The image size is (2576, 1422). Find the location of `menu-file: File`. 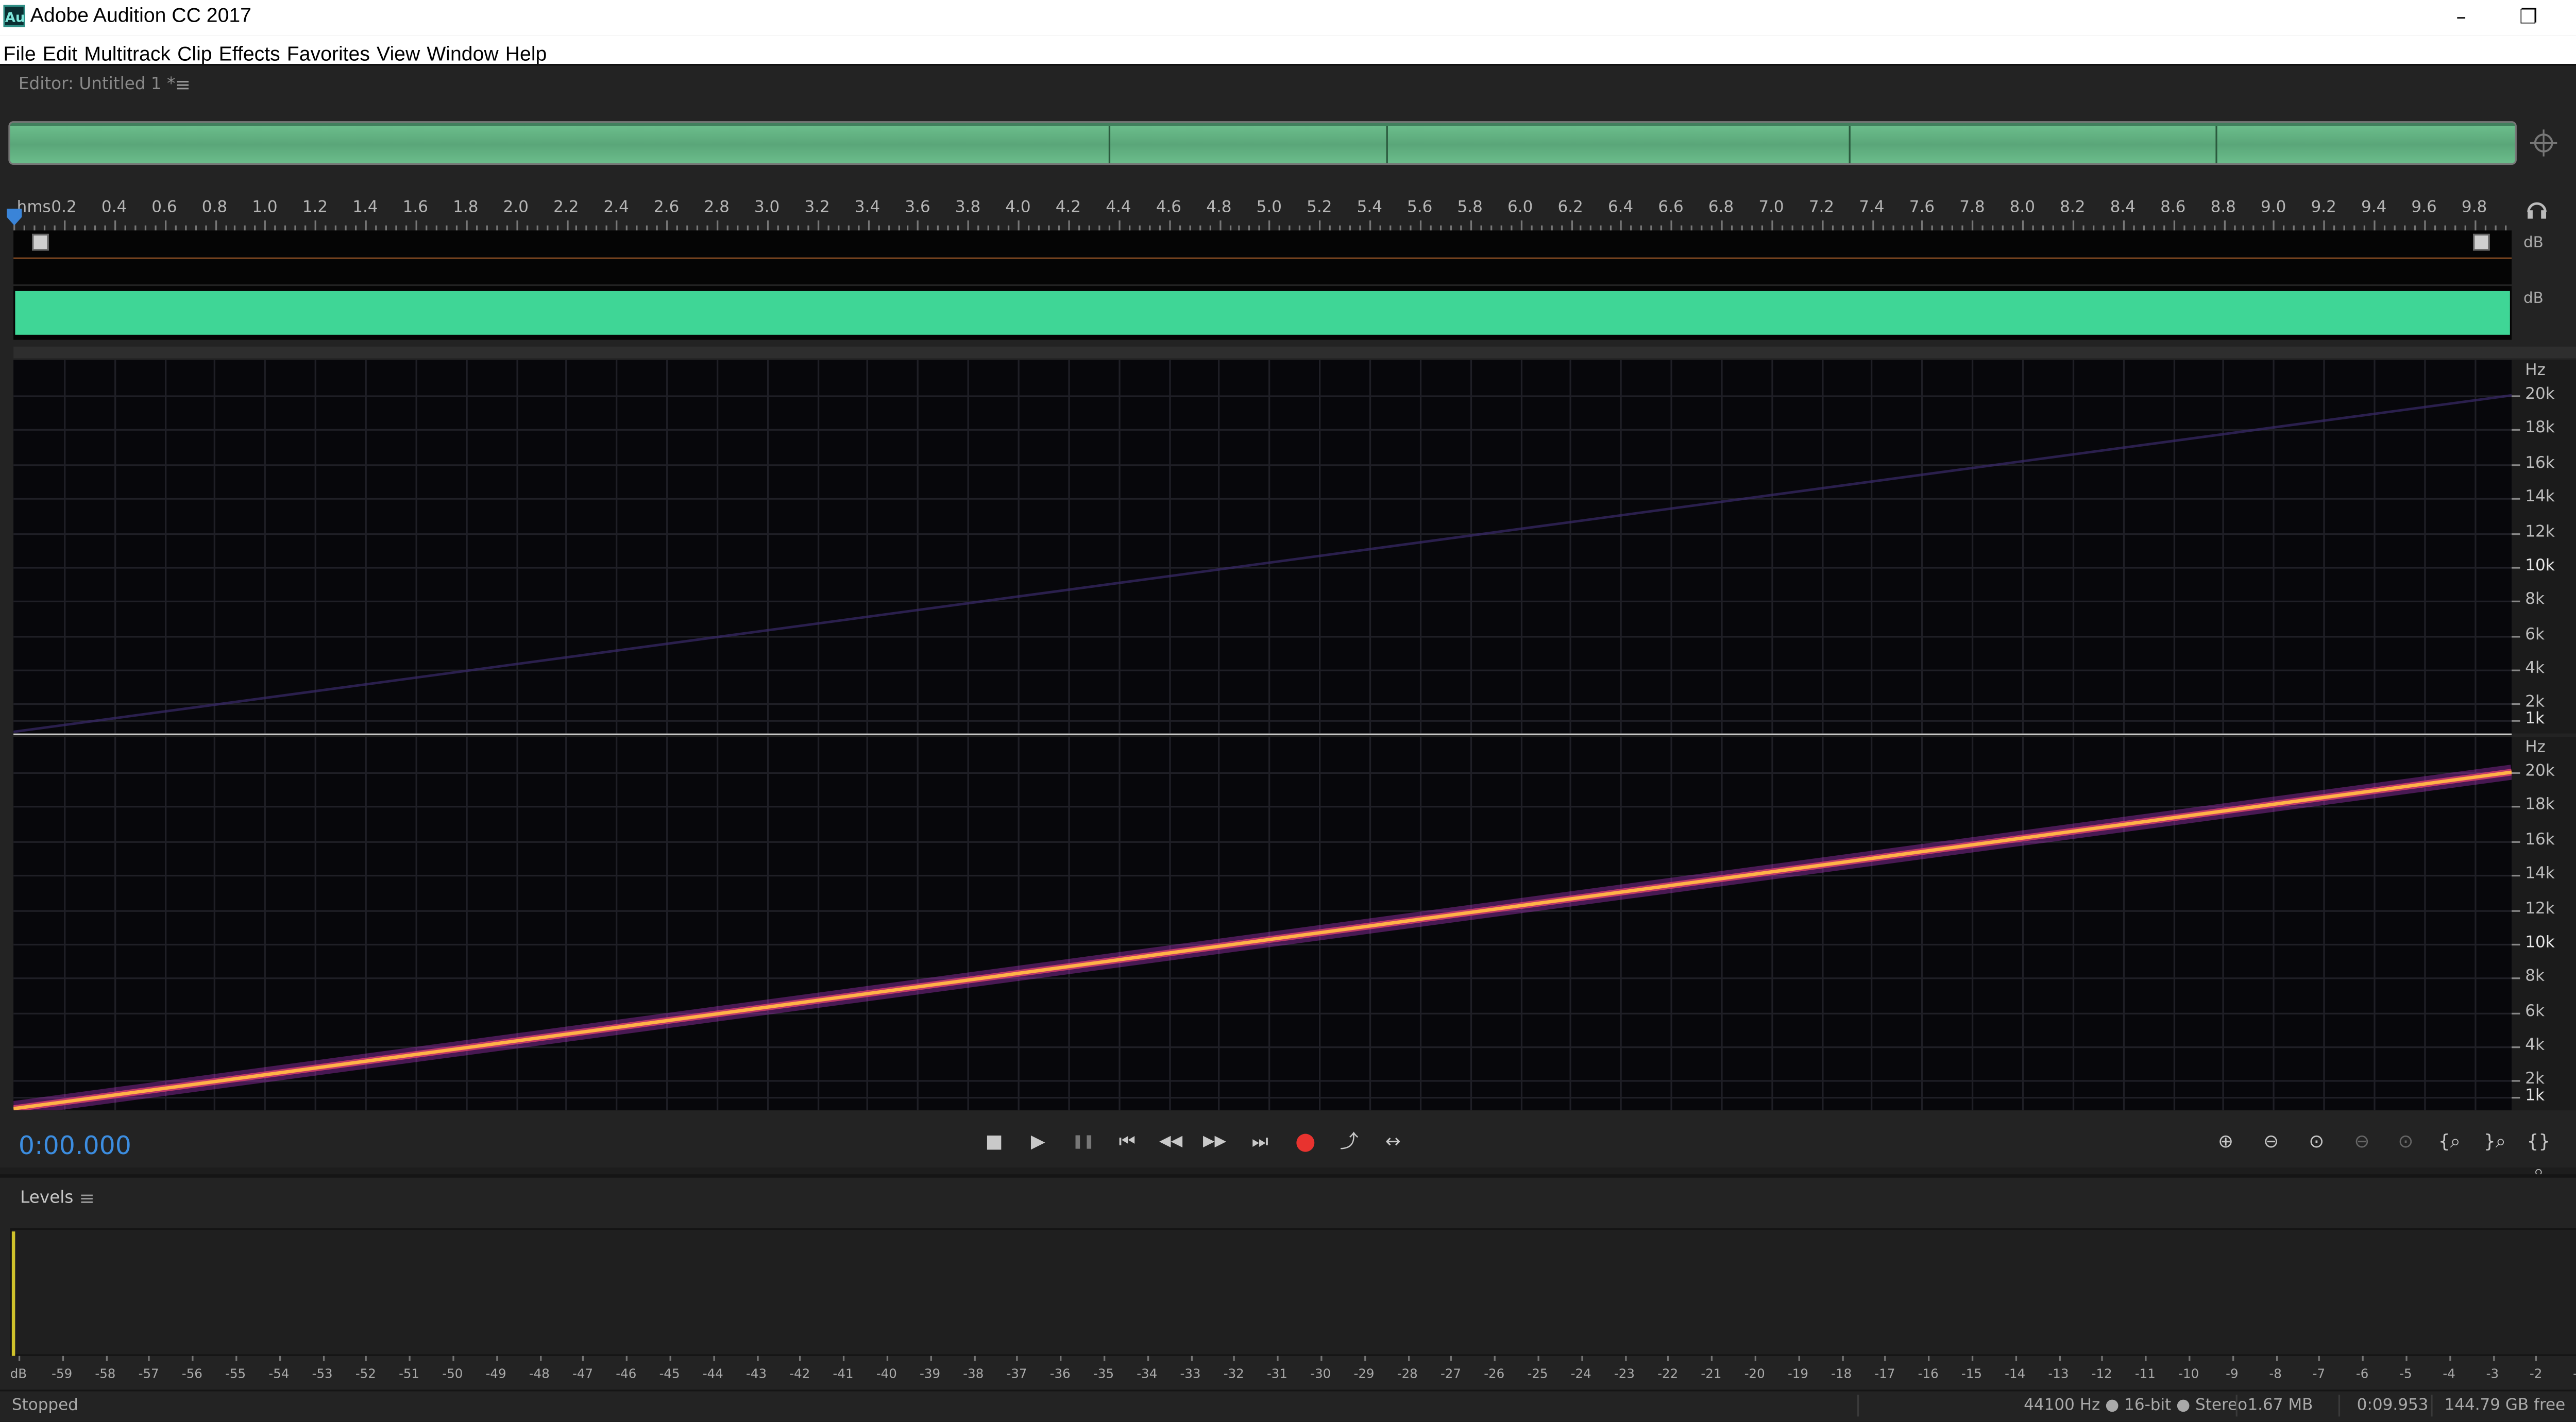

menu-file: File is located at coordinates (20, 53).